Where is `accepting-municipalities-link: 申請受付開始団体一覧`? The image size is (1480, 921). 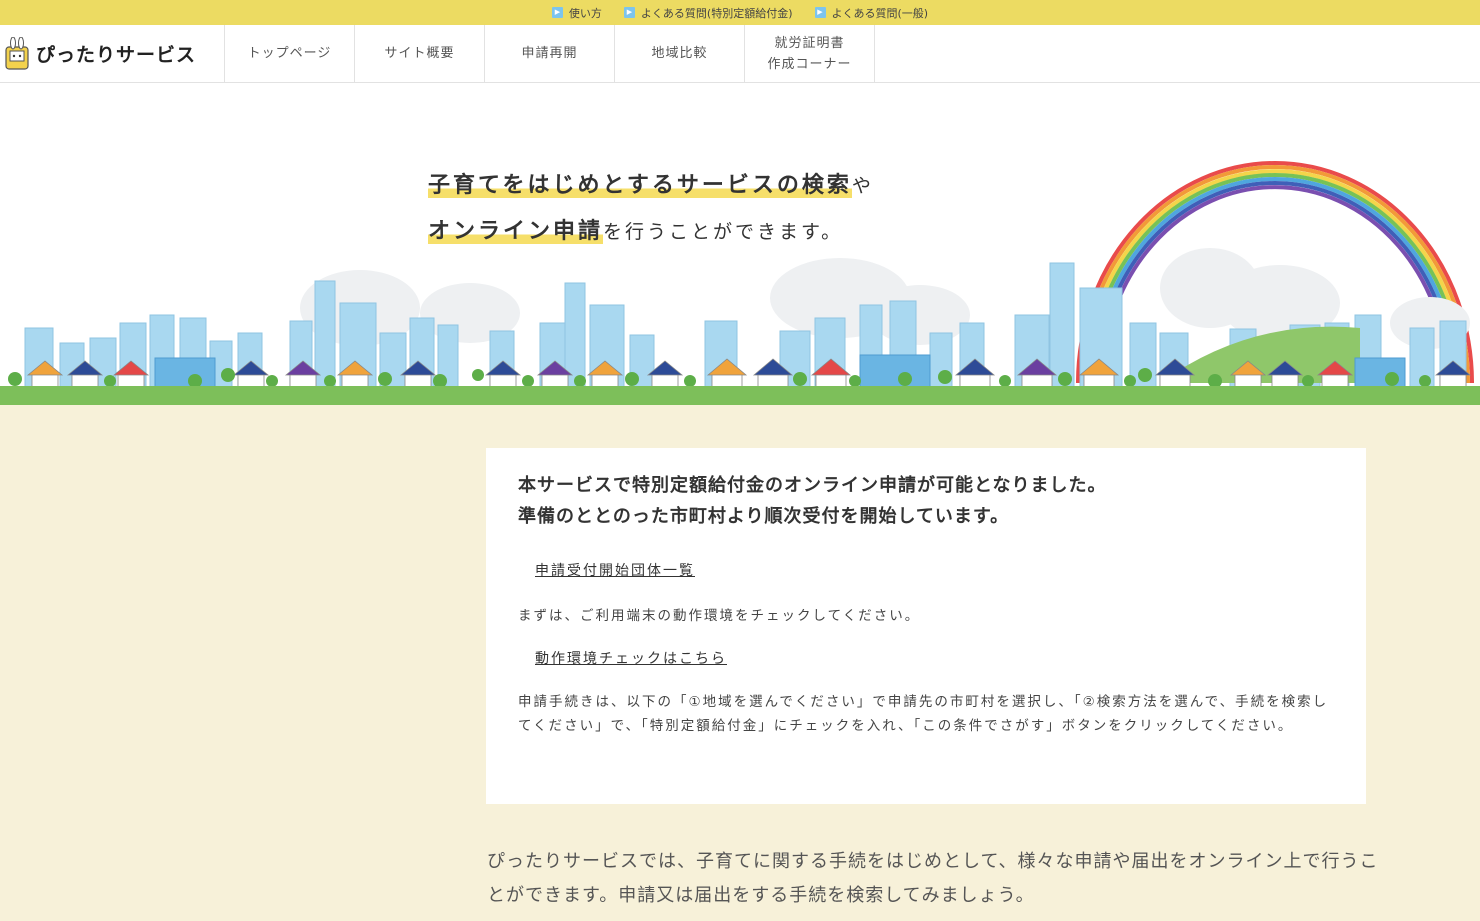 accepting-municipalities-link: 申請受付開始団体一覧 is located at coordinates (615, 570).